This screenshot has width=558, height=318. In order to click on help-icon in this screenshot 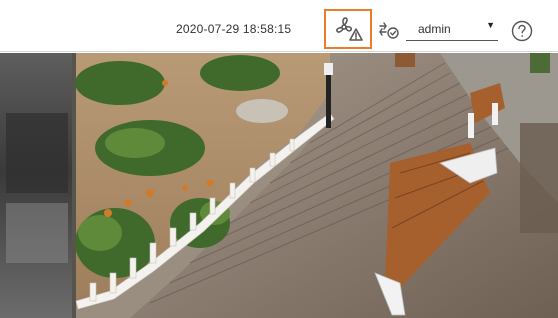, I will do `click(522, 31)`.